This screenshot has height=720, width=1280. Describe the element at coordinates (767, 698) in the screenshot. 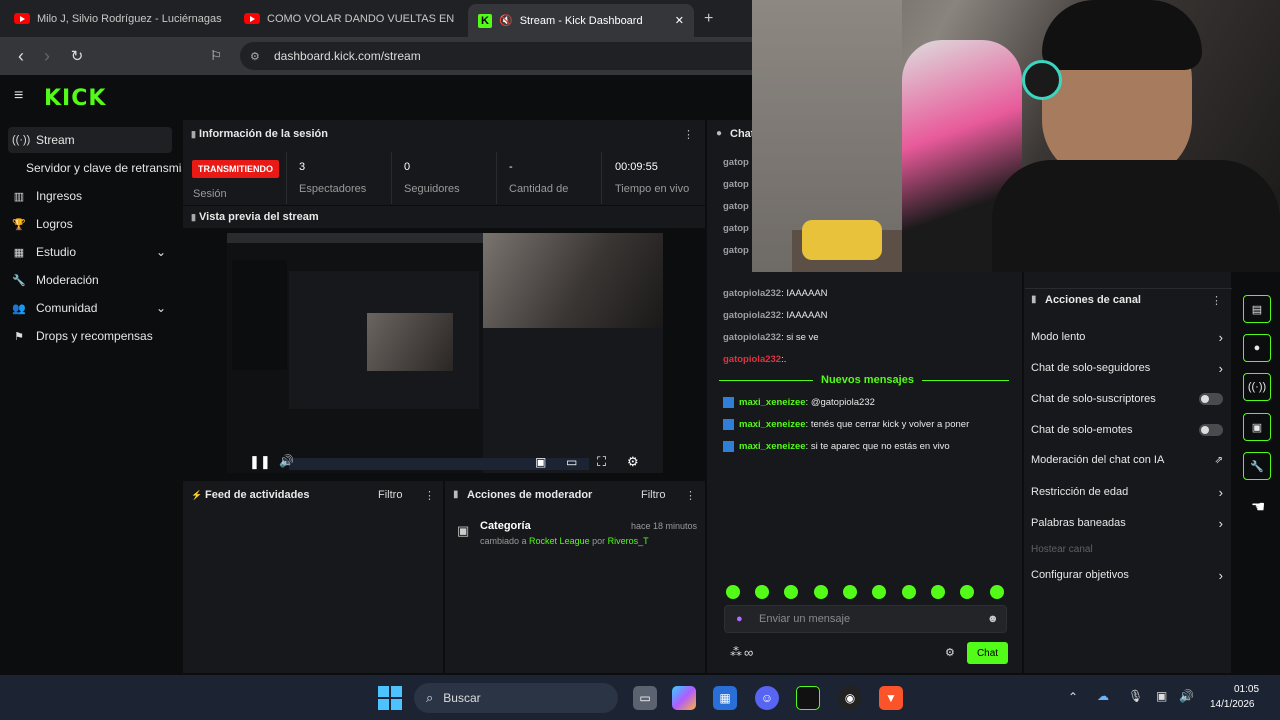

I see `discord-icon: ☺` at that location.